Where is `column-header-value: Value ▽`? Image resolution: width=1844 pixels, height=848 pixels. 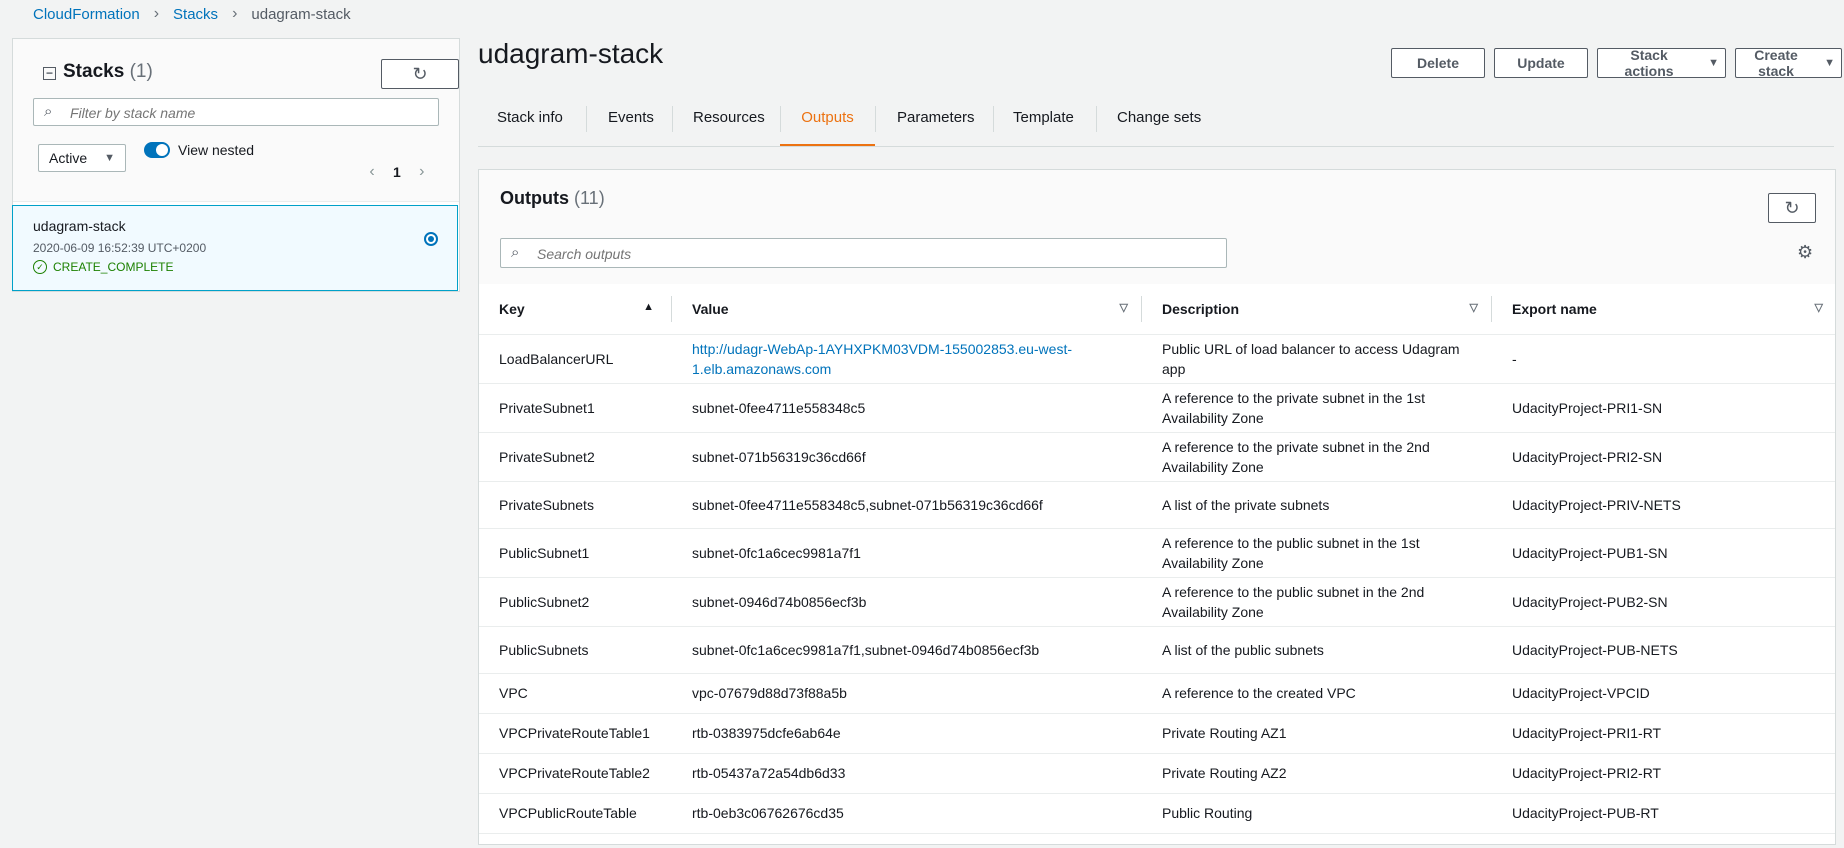 column-header-value: Value ▽ is located at coordinates (907, 309).